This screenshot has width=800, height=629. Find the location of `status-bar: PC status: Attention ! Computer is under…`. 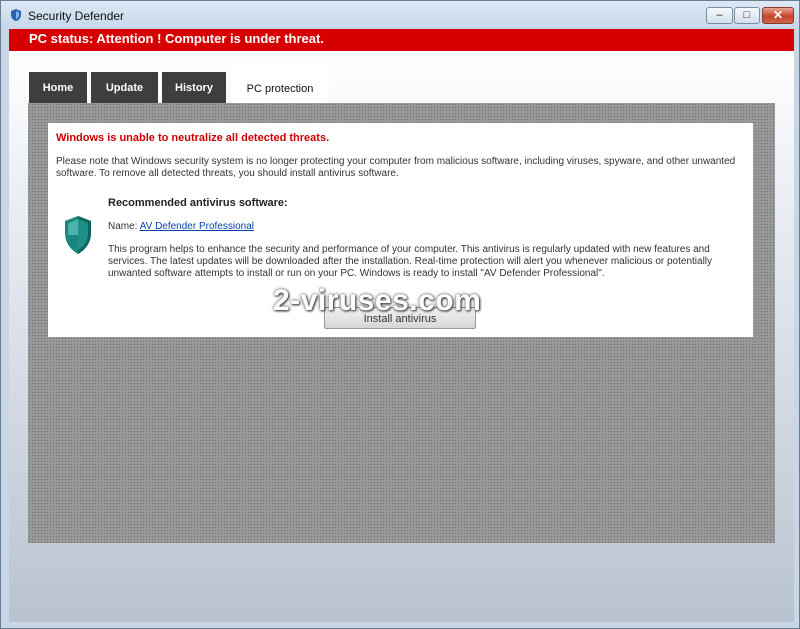

status-bar: PC status: Attention ! Computer is under… is located at coordinates (401, 40).